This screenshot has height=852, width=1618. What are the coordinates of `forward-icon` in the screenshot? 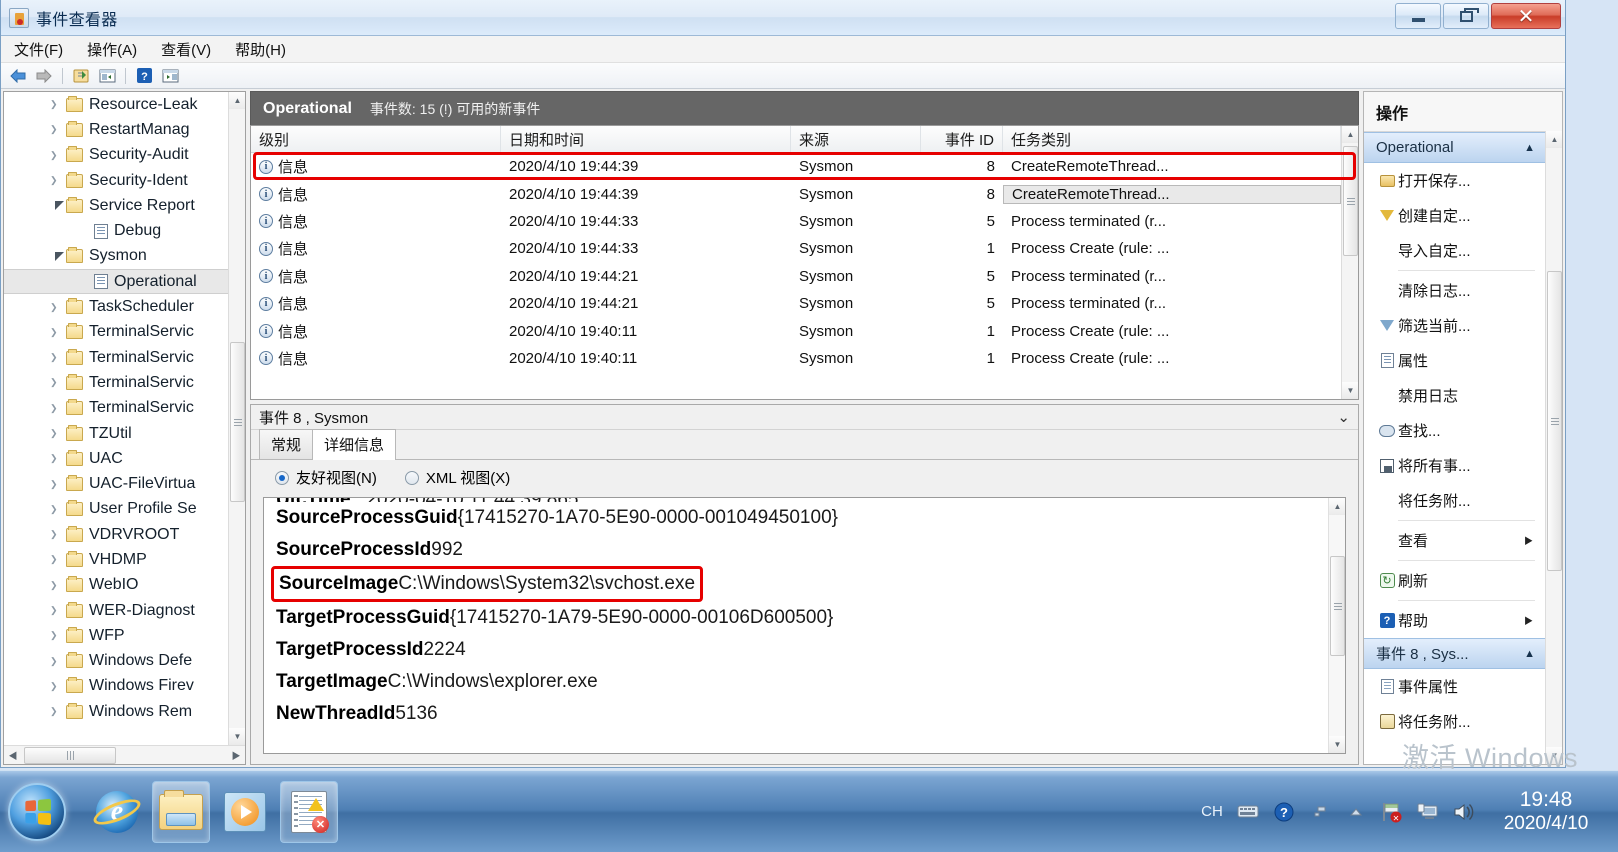 It's located at (44, 76).